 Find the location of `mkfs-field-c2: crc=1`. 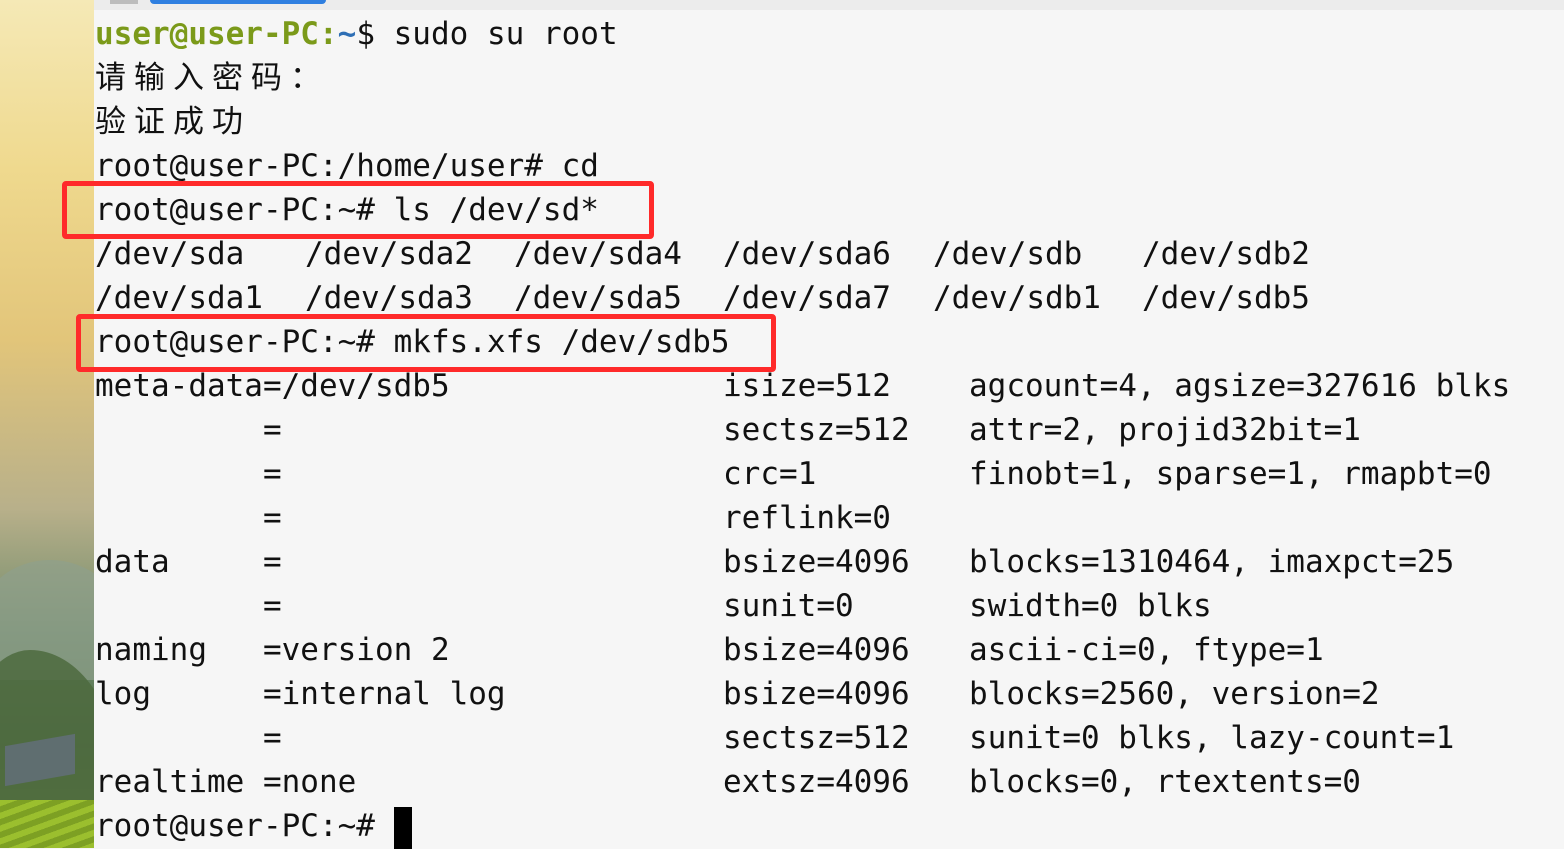

mkfs-field-c2: crc=1 is located at coordinates (770, 474).